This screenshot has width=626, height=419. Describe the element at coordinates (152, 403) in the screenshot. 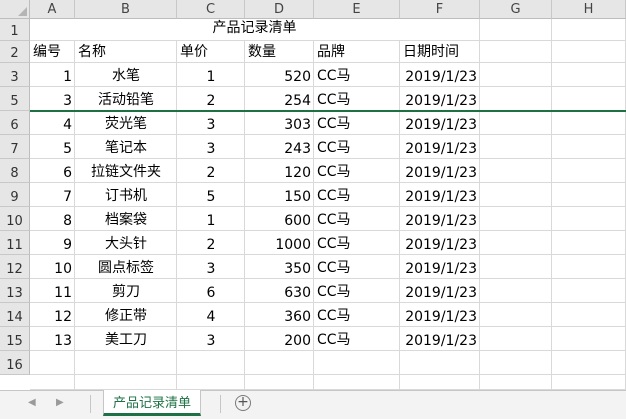

I see `sheet-tab-active: 产品记录清单` at that location.